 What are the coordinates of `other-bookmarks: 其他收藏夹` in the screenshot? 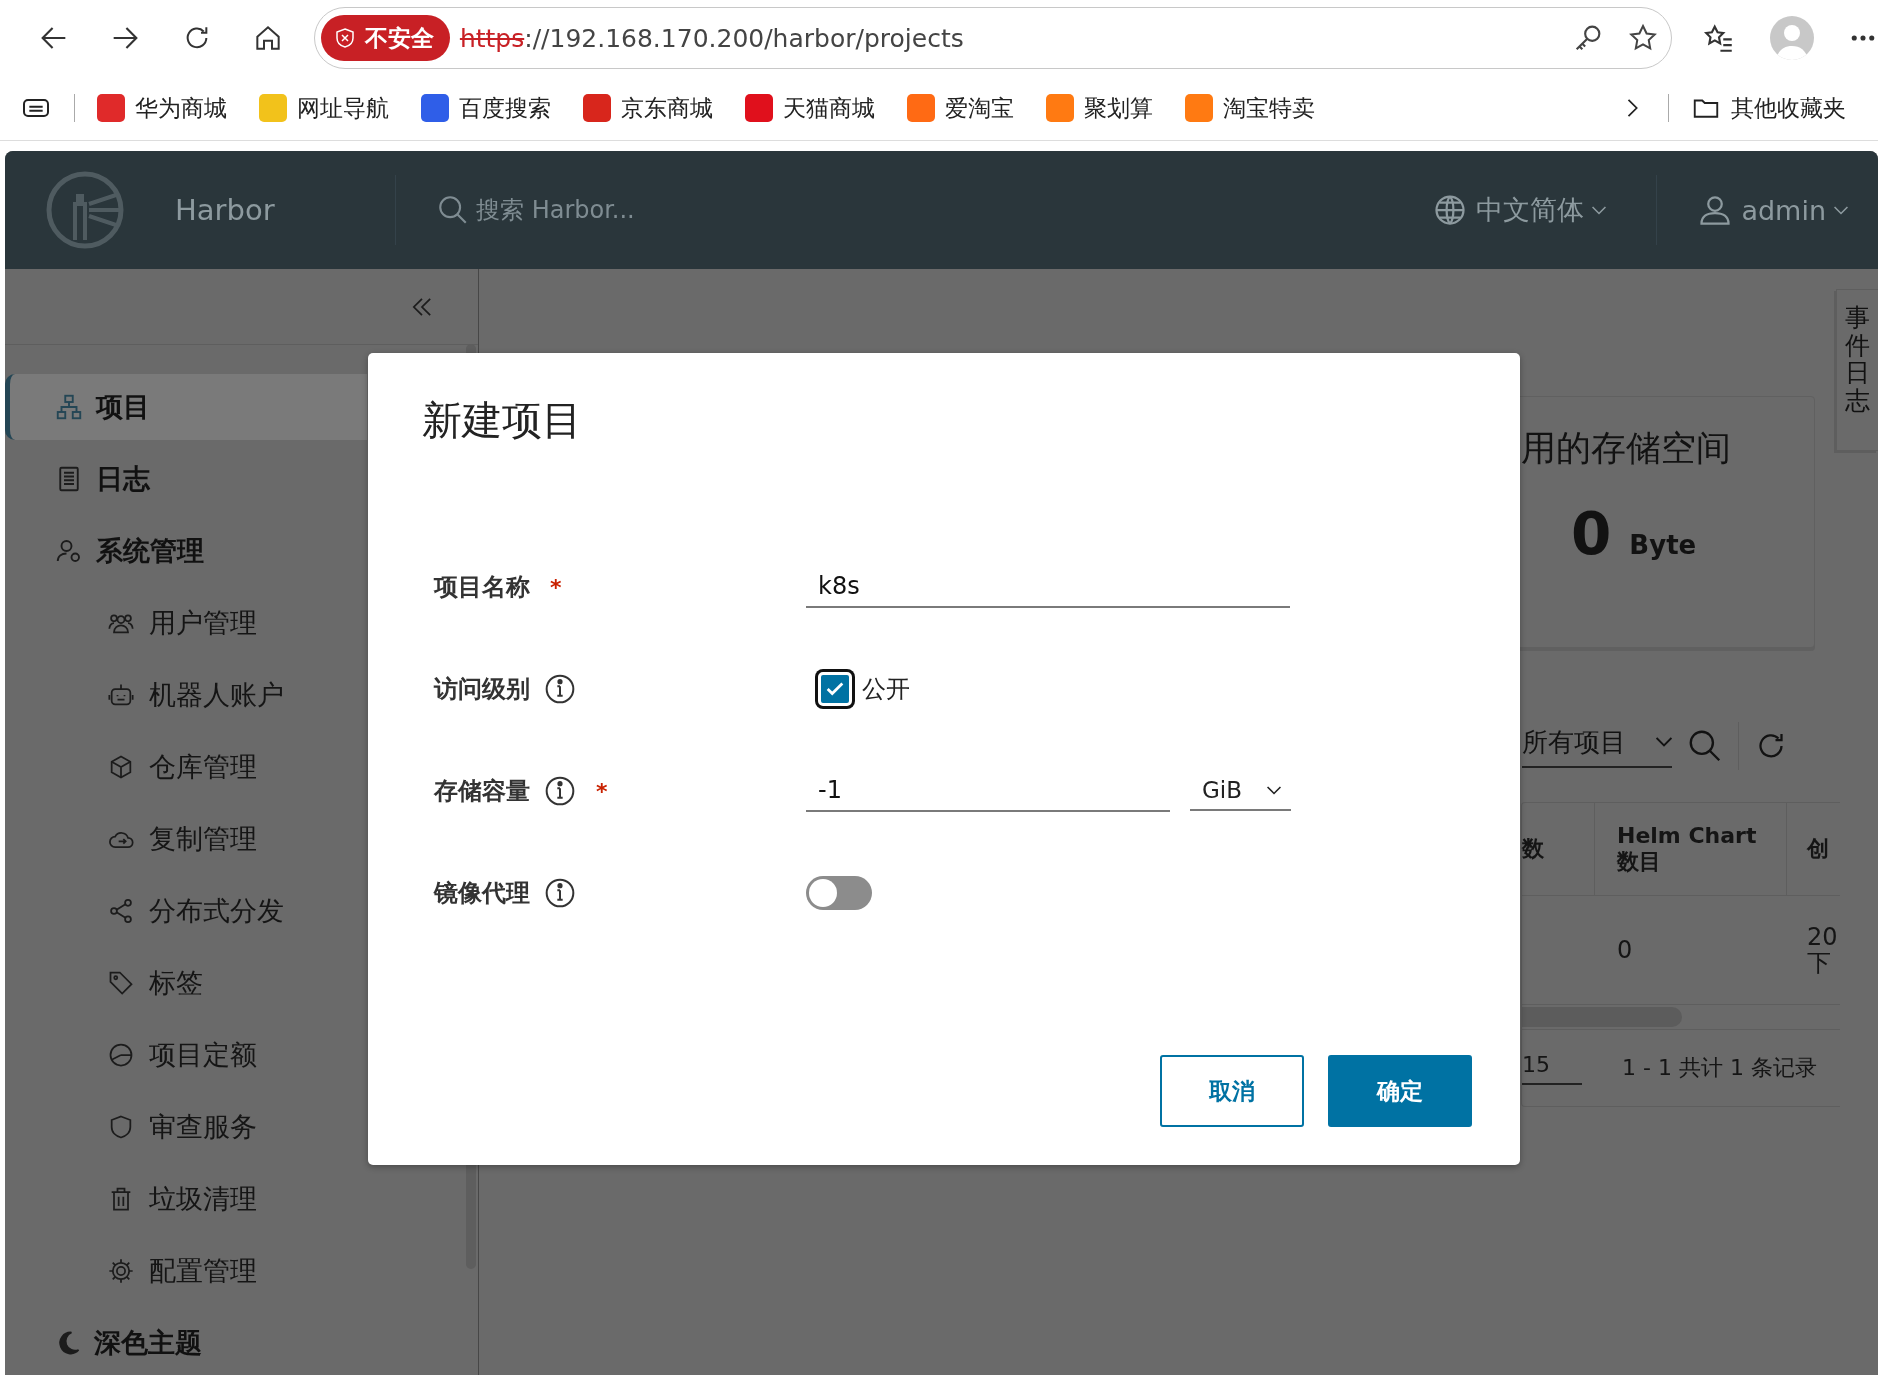 It's located at (1768, 108).